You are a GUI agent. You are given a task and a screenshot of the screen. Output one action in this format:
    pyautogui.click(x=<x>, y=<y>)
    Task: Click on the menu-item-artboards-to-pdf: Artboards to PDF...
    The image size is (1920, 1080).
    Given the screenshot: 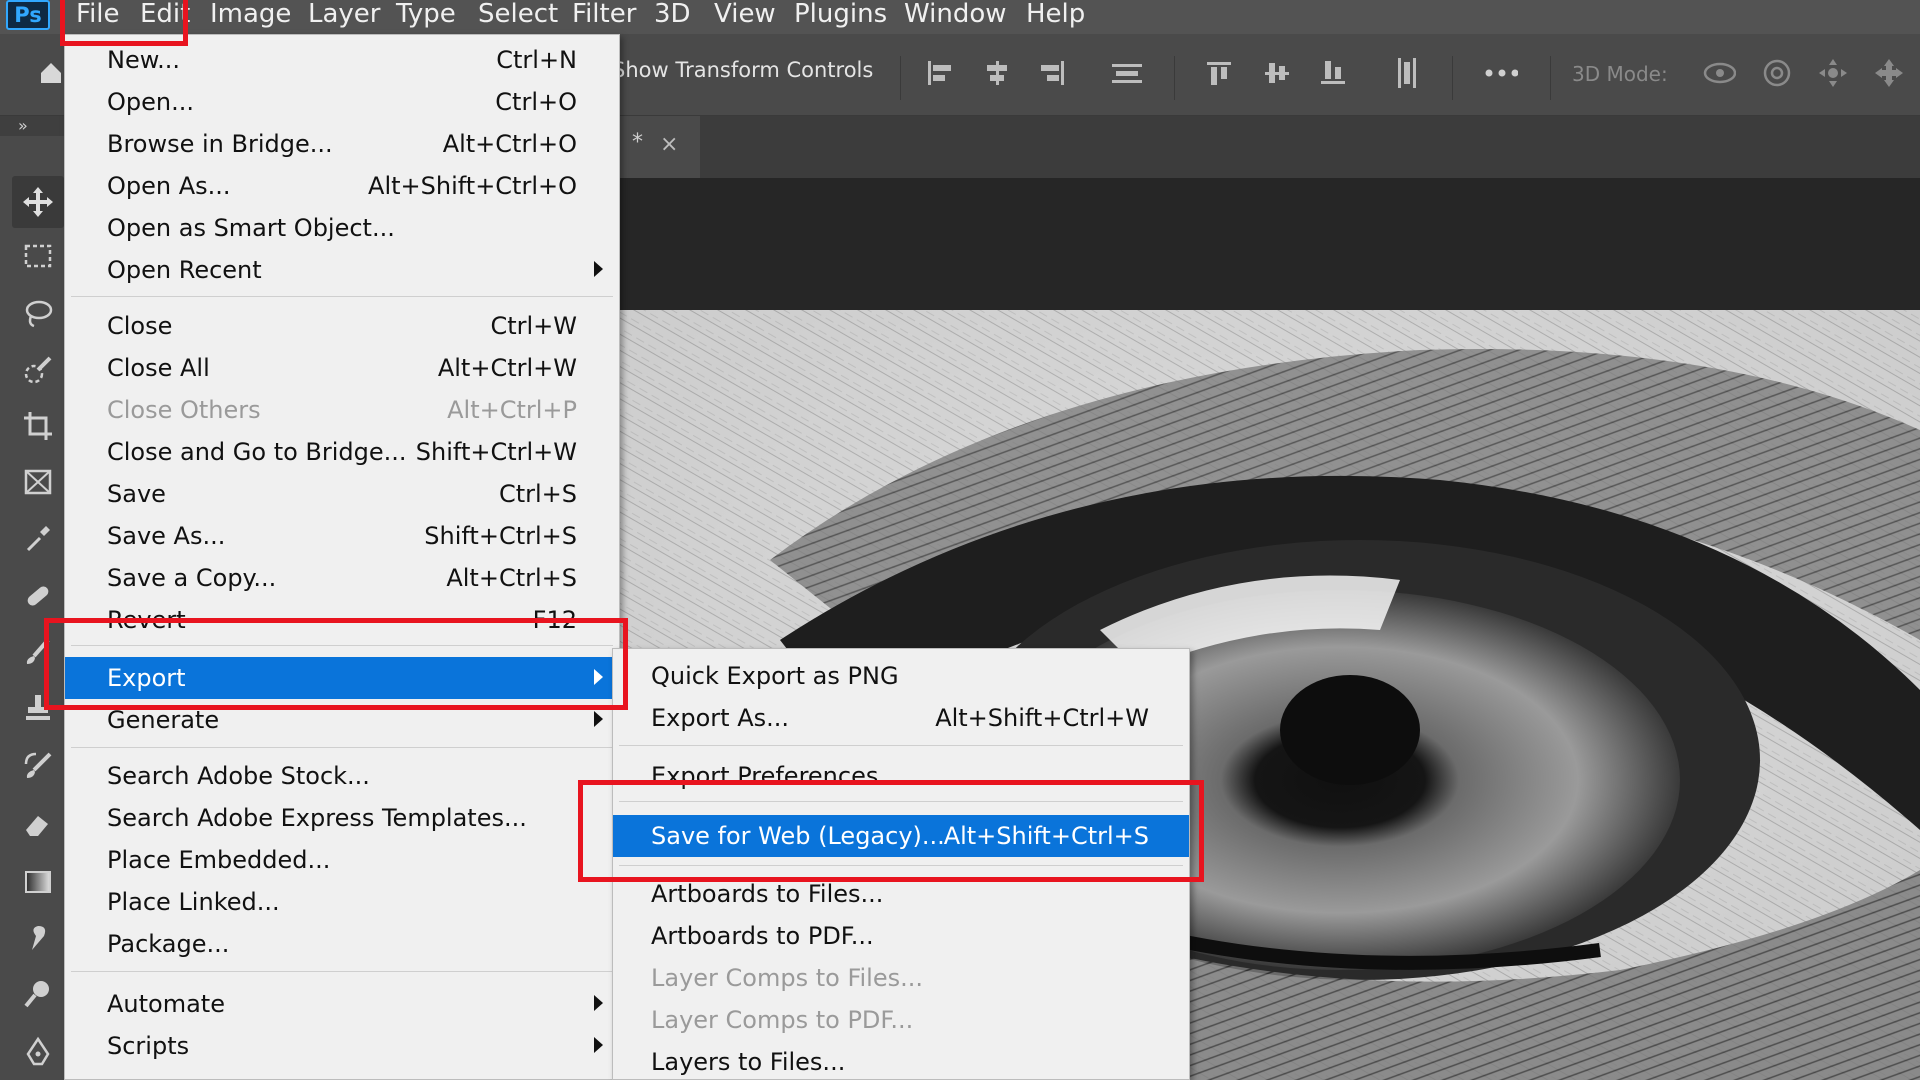 What is the action you would take?
    pyautogui.click(x=901, y=936)
    